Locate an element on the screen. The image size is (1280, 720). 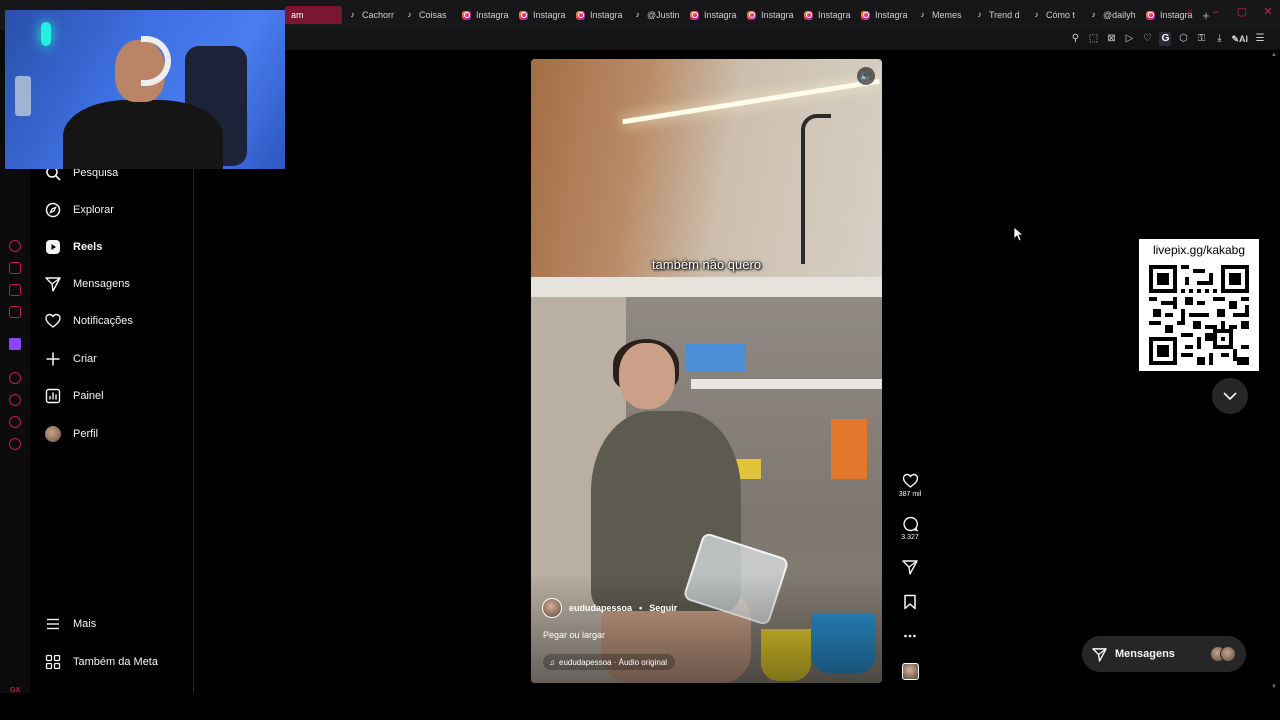
ellipsis-icon is located at coordinates (910, 636).